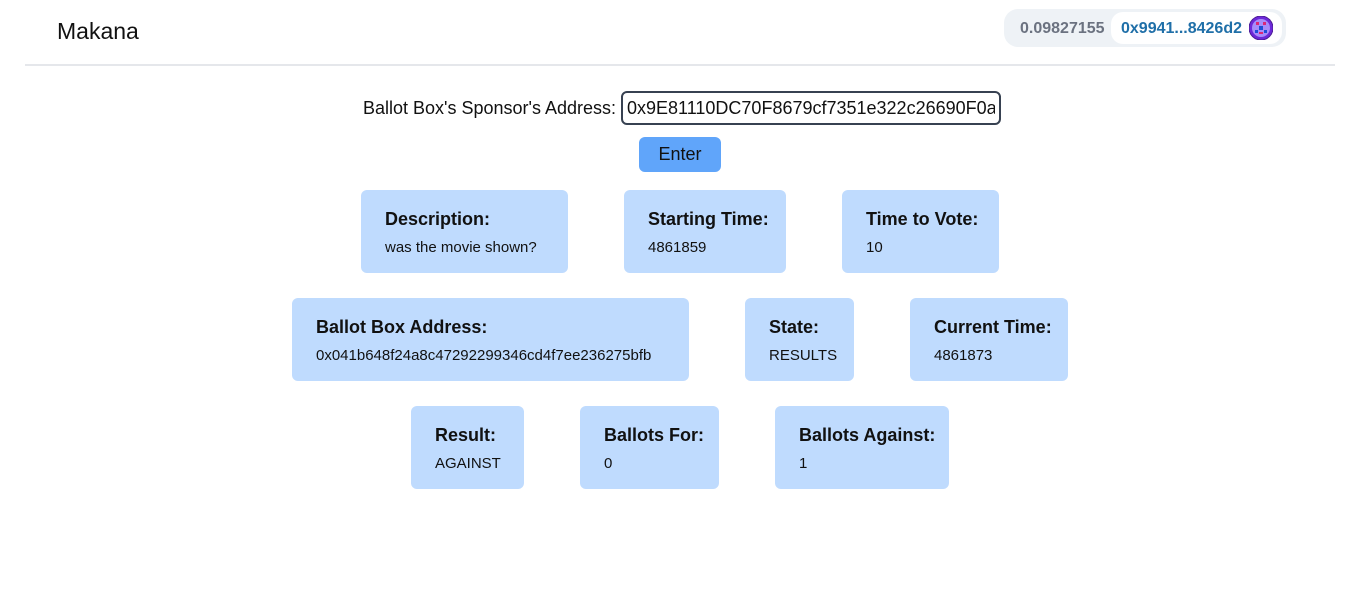 This screenshot has width=1358, height=610. I want to click on wallet-widget: 0.09827155 0x9941...8426d2, so click(1145, 28).